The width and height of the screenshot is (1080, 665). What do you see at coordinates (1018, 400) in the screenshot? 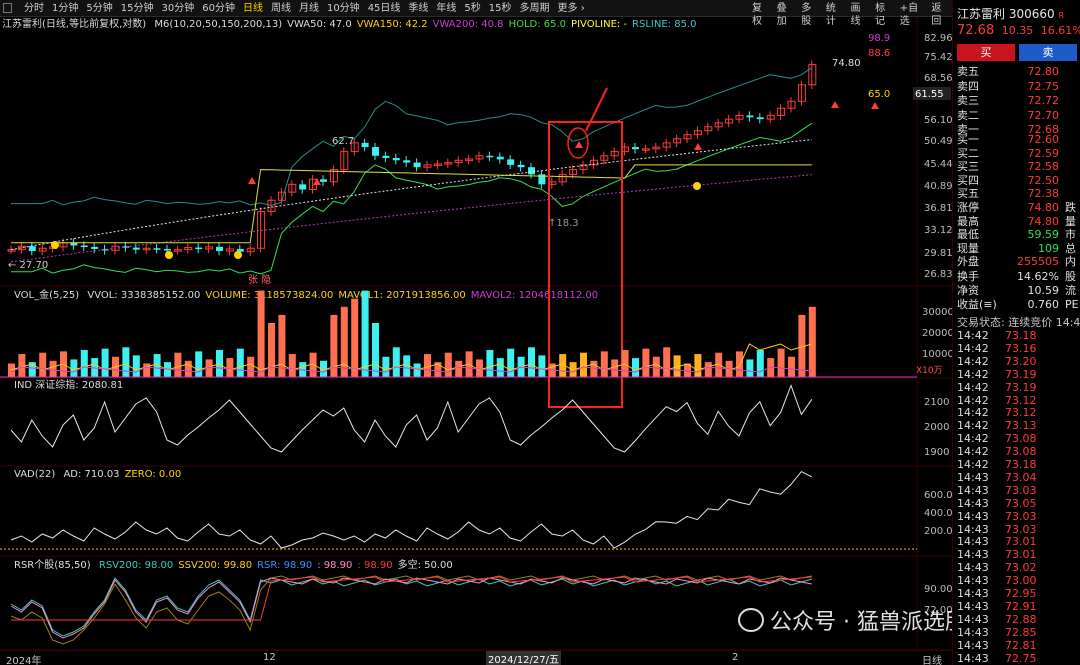
I see `tick-row: 14:42 73.12` at bounding box center [1018, 400].